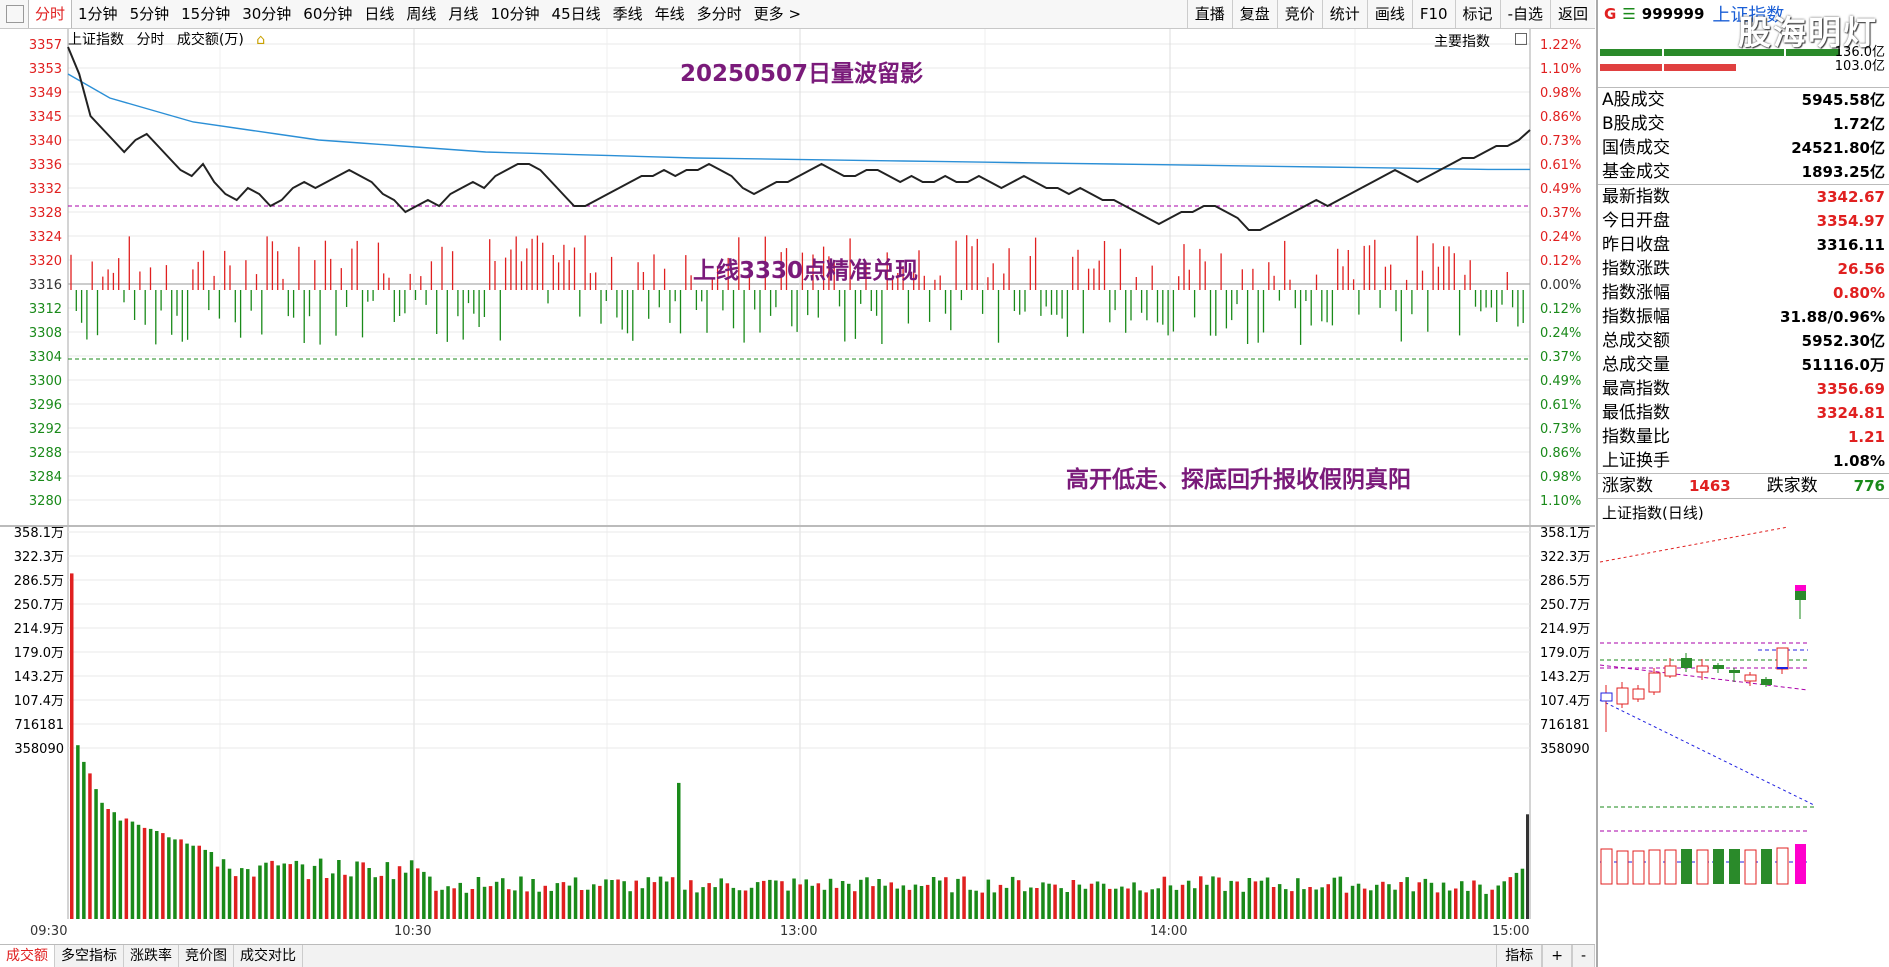  What do you see at coordinates (1565, 701) in the screenshot?
I see `volume-tick-label-right: 107.4万` at bounding box center [1565, 701].